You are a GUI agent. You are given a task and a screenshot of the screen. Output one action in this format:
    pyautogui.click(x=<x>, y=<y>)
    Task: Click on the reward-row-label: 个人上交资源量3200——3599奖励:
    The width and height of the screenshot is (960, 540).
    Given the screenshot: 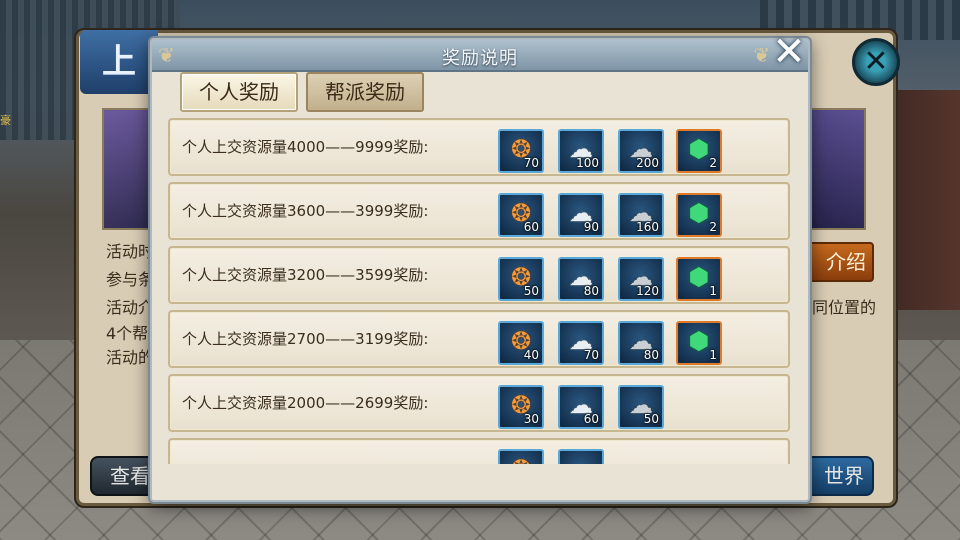 What is the action you would take?
    pyautogui.click(x=305, y=275)
    